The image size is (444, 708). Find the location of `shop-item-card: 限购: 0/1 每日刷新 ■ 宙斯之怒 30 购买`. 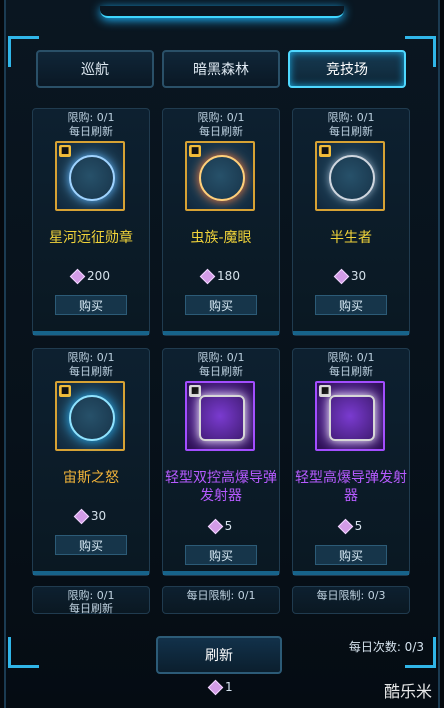

shop-item-card: 限购: 0/1 每日刷新 ■ 宙斯之怒 30 购买 is located at coordinates (91, 462).